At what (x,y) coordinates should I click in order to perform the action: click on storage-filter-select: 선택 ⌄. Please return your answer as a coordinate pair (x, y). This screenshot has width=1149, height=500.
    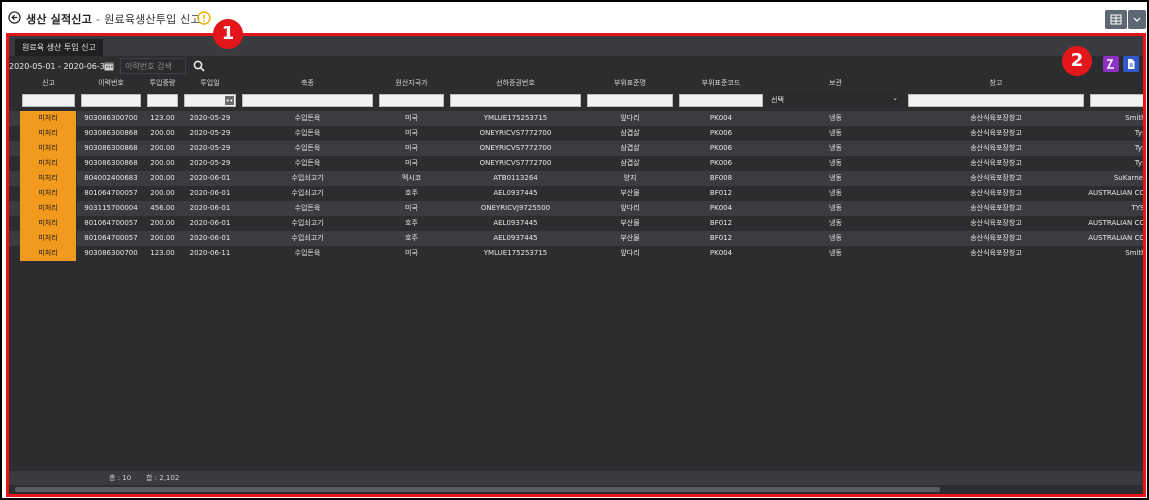
    Looking at the image, I should click on (835, 100).